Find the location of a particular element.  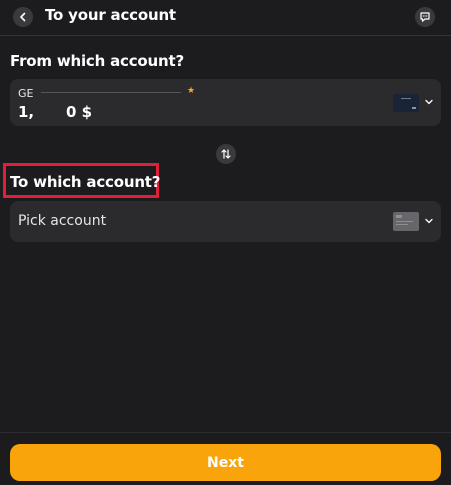

chevron-left-icon is located at coordinates (23, 17).